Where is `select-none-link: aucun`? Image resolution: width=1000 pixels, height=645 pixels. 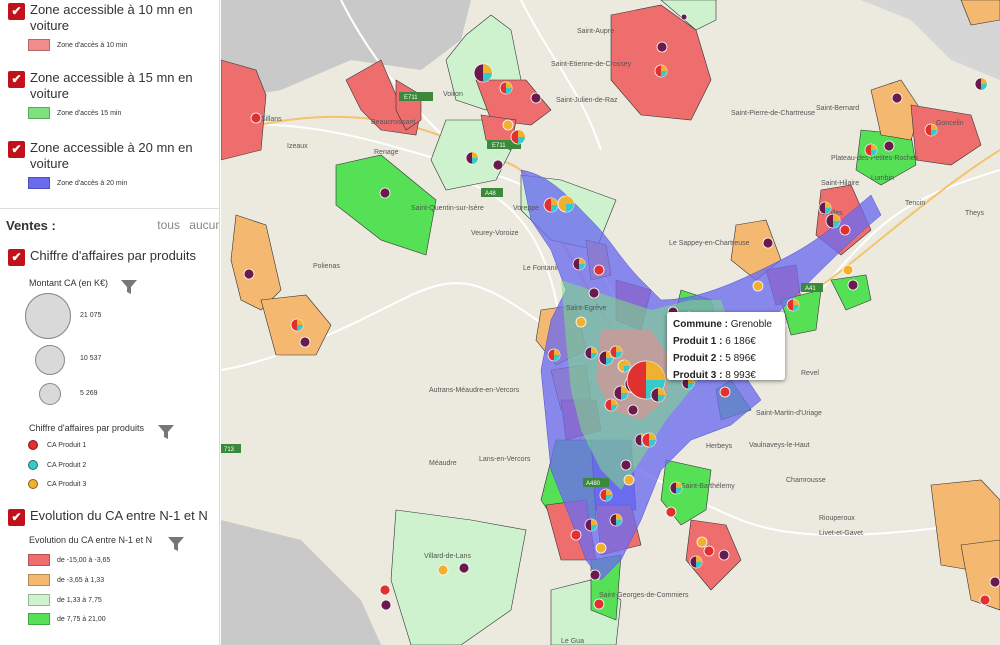 select-none-link: aucun is located at coordinates (204, 225).